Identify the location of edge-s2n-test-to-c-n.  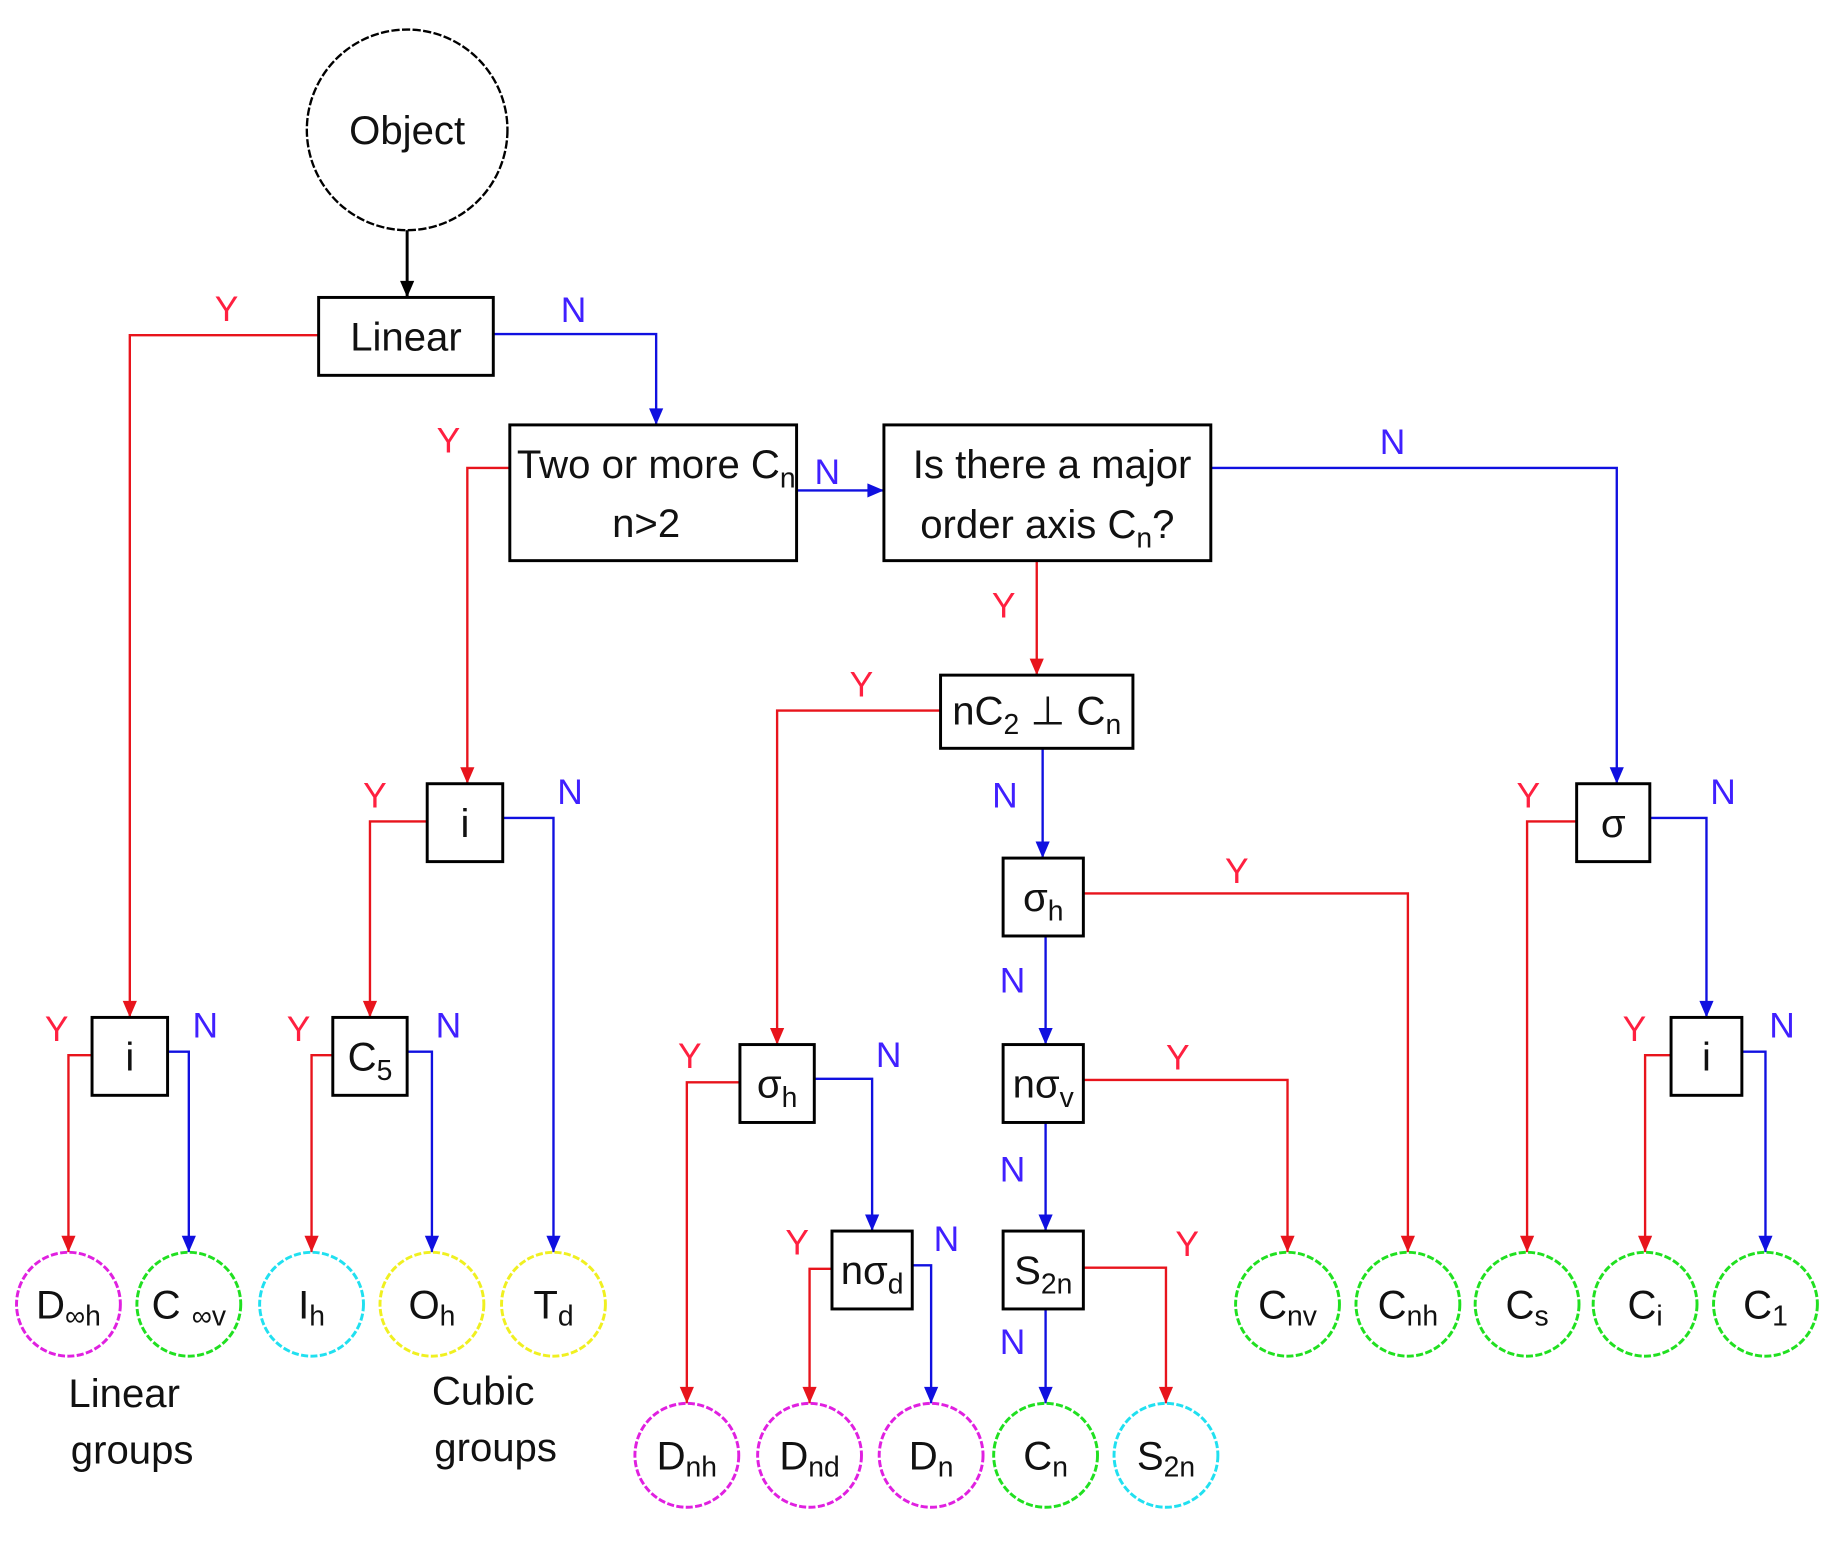
(1045, 1356).